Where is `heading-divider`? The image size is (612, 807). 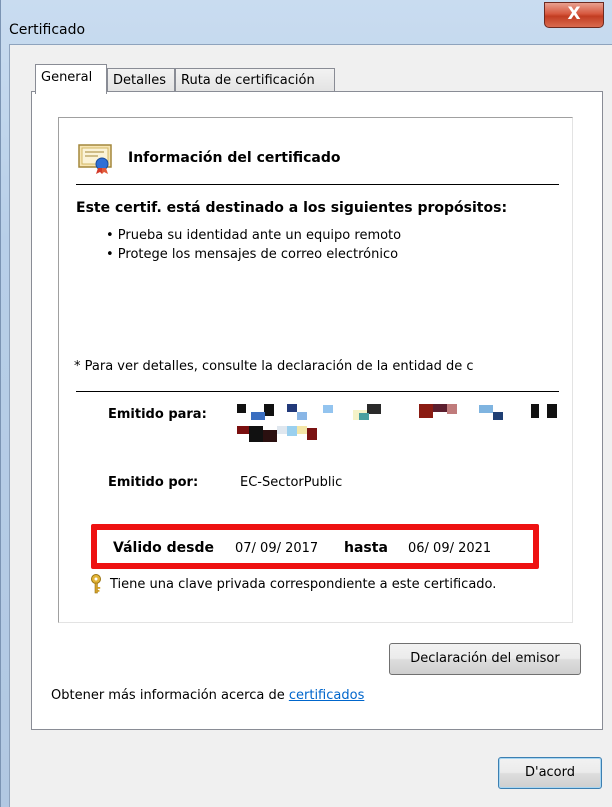
heading-divider is located at coordinates (317, 184).